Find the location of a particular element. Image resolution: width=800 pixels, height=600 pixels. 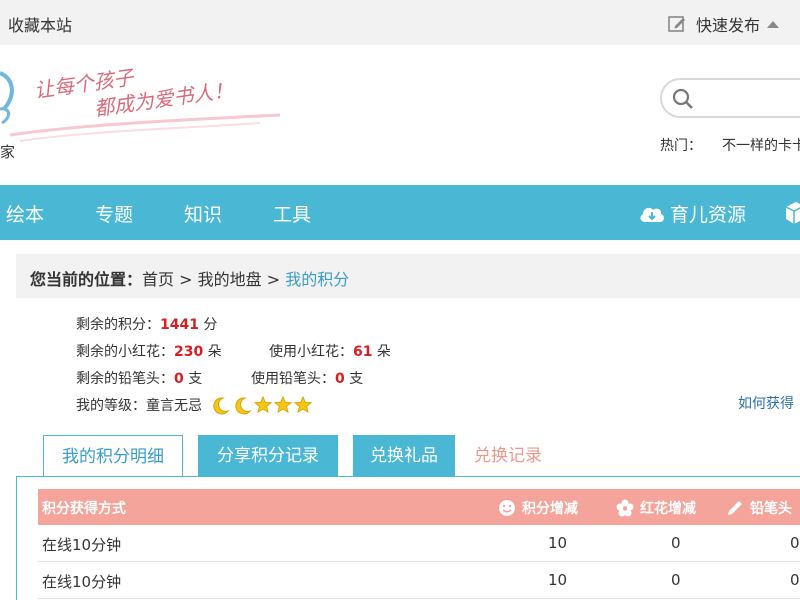

breadcrumb-label: 您当前的位置： is located at coordinates (86, 279).